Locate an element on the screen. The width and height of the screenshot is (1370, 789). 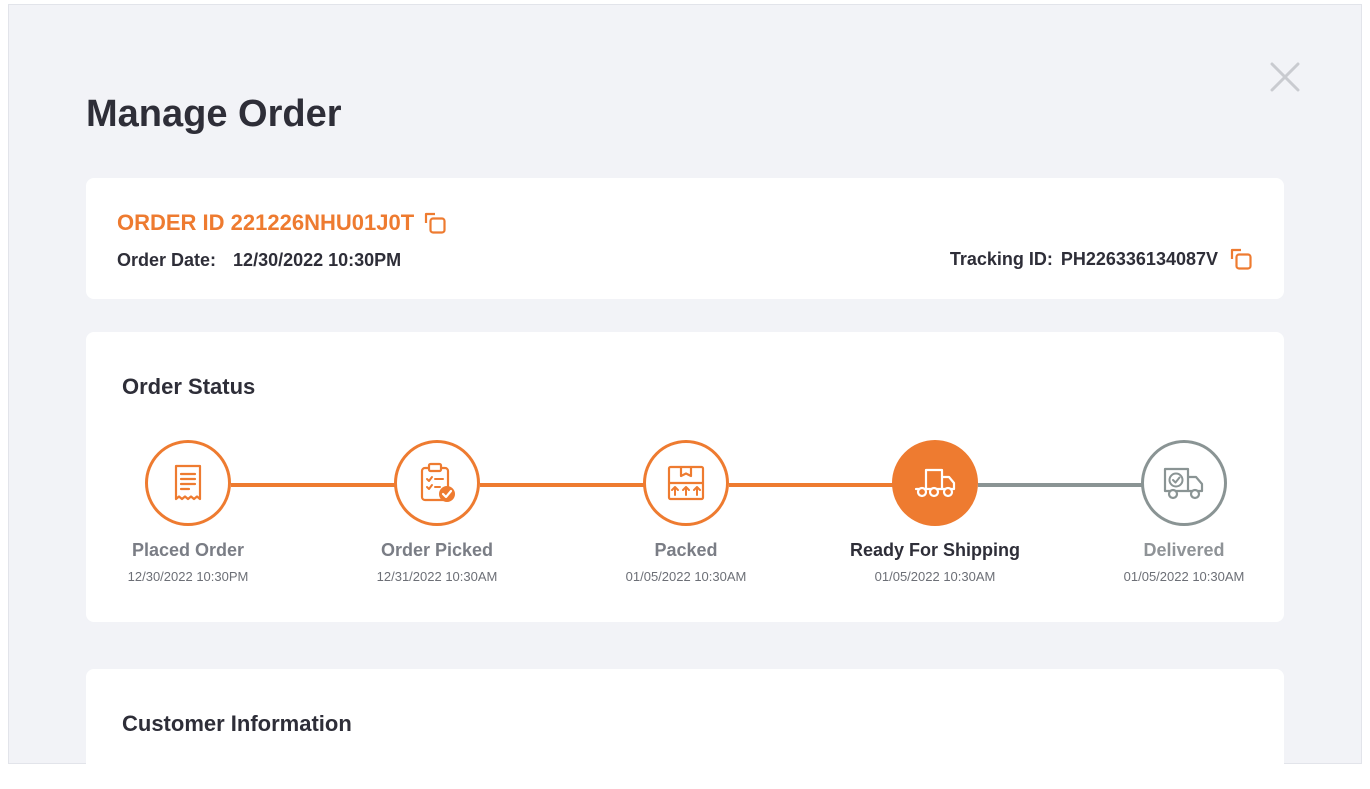
receipt-icon is located at coordinates (188, 482).